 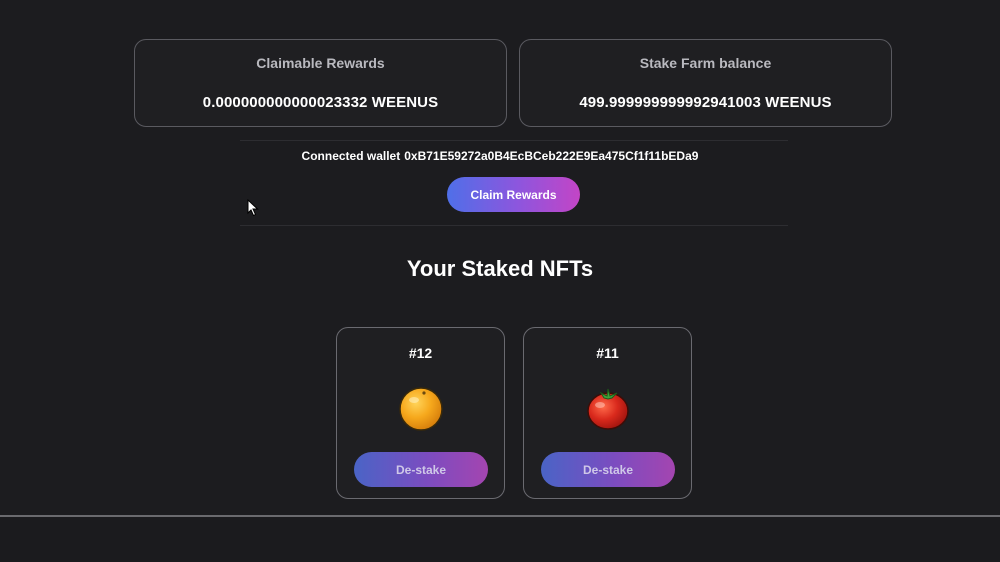 I want to click on claimable-rewards-label: Claimable Rewards, so click(x=320, y=63).